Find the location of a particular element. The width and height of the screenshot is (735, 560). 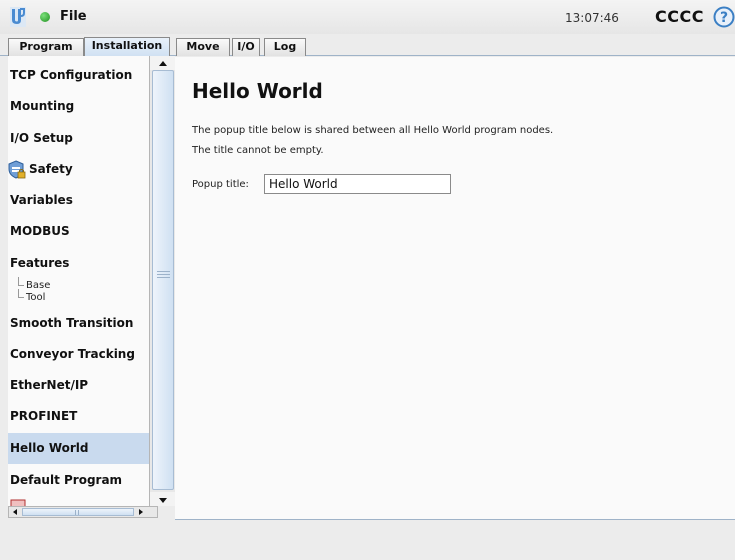

tab-move: Move is located at coordinates (203, 47).